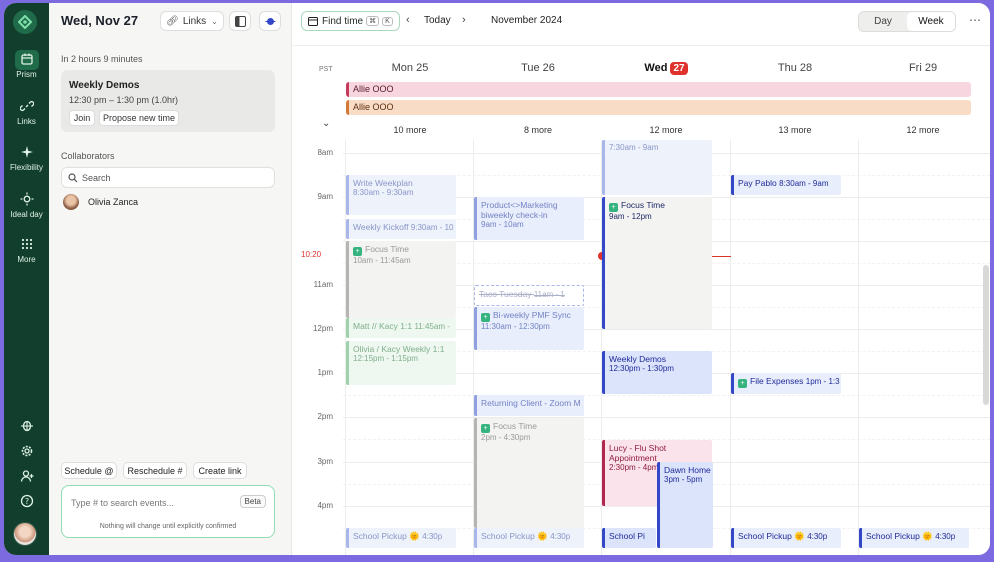 This screenshot has width=994, height=562. I want to click on schedule-button: Schedule @, so click(89, 470).